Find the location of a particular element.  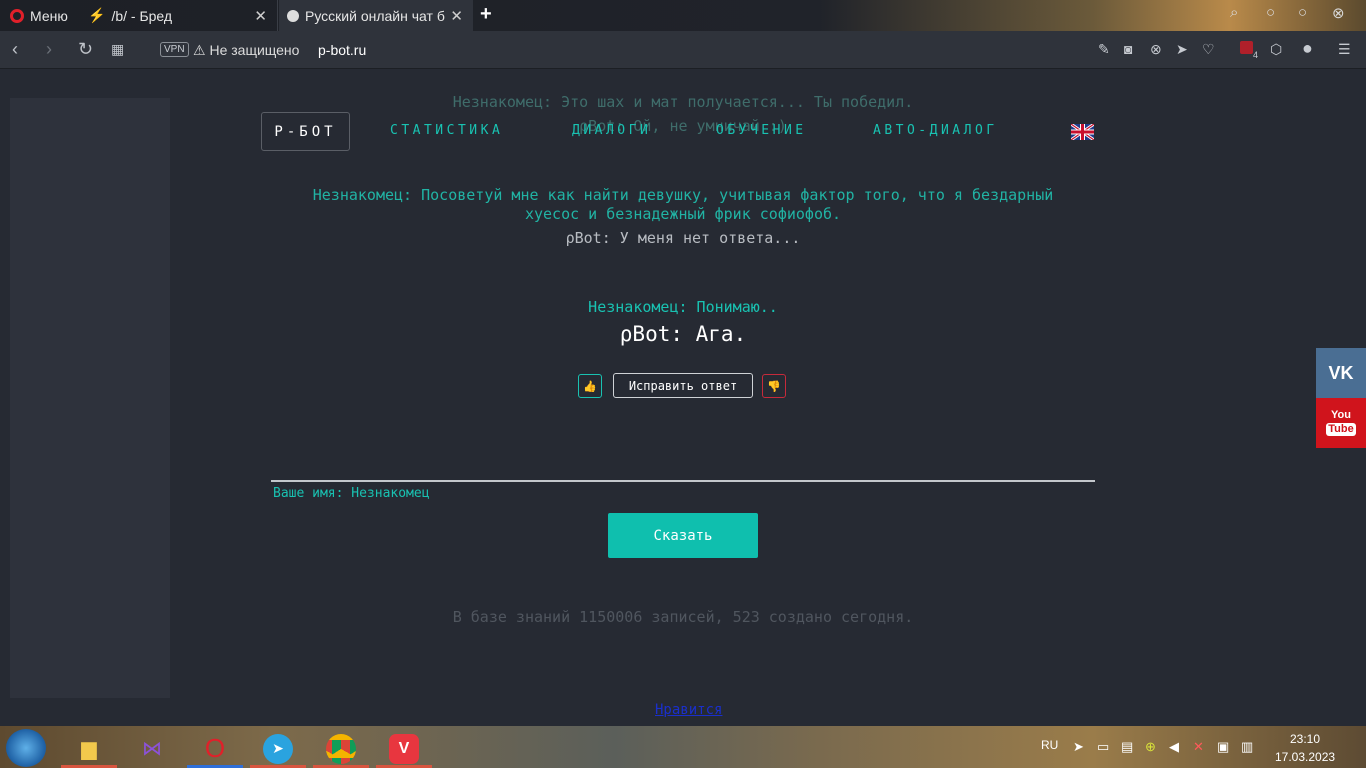

minimize-icon: ○ is located at coordinates (1270, 12).